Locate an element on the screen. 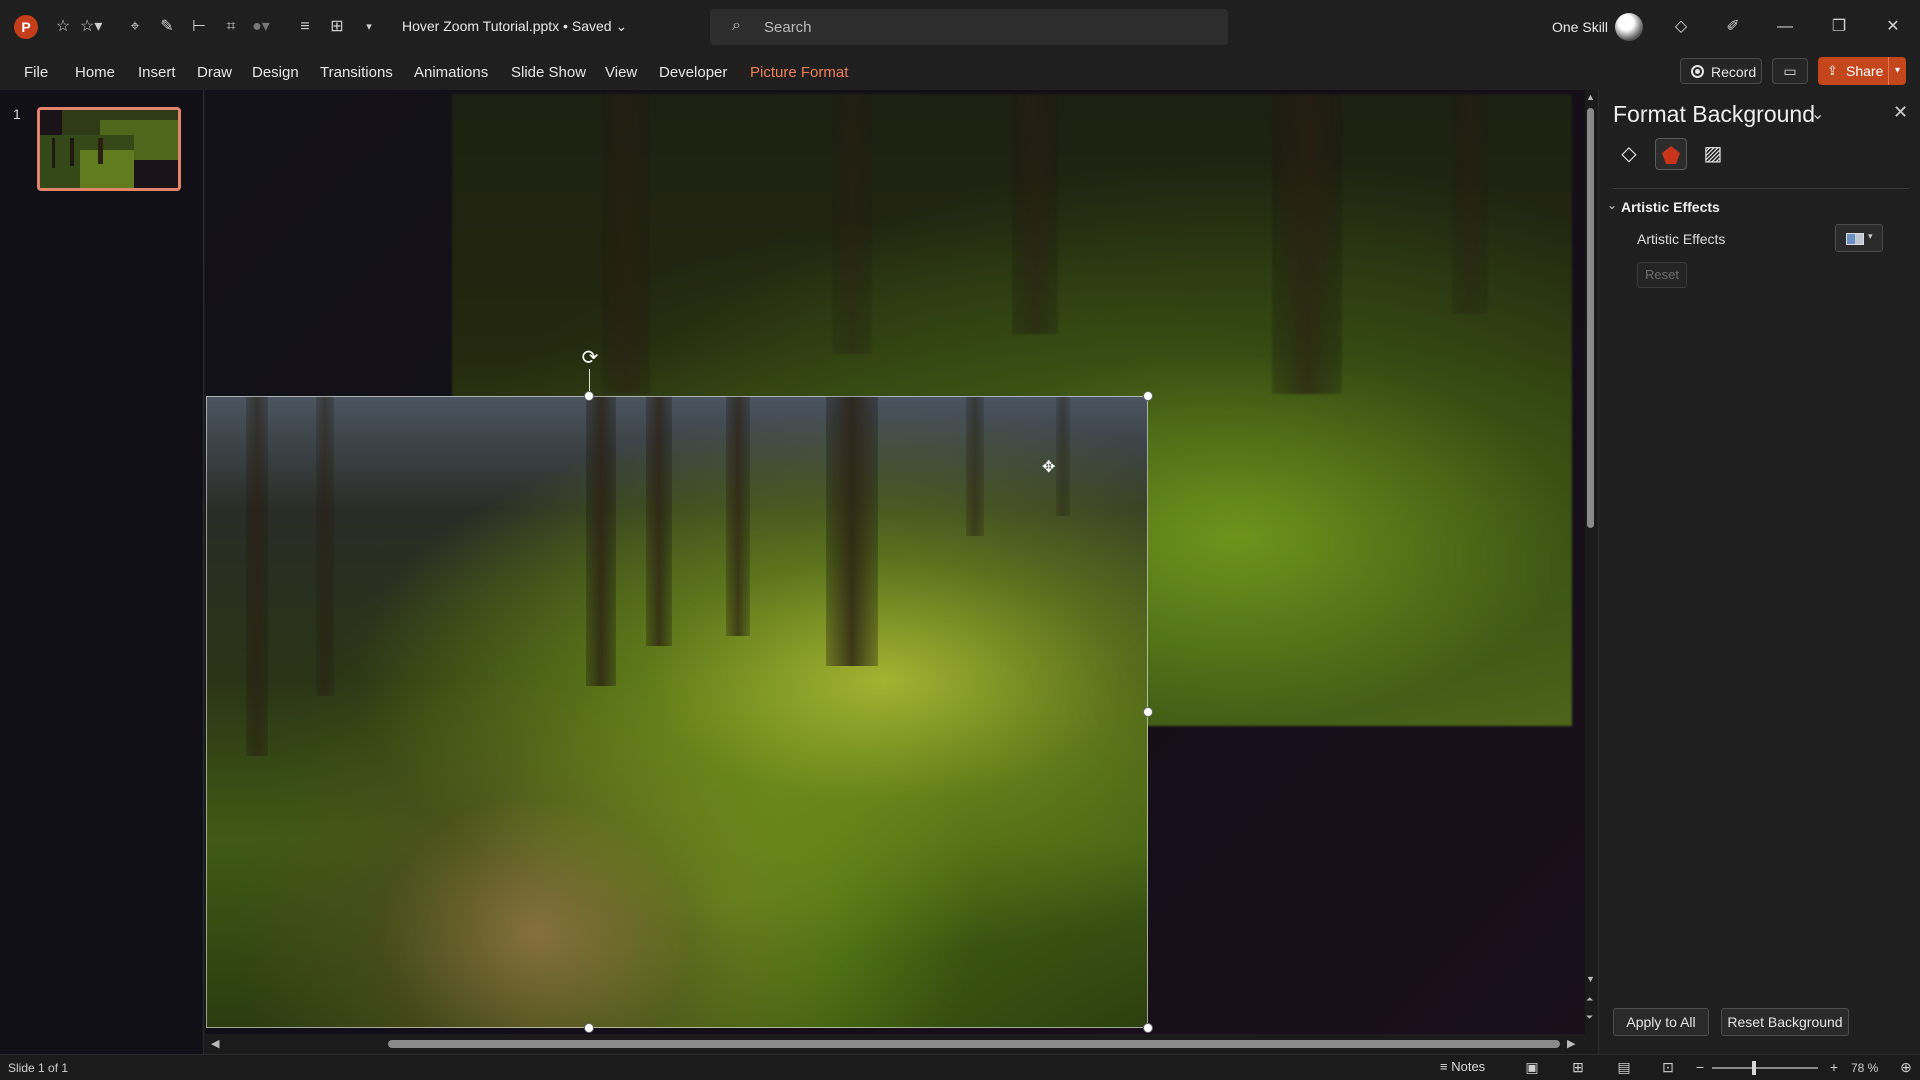 The width and height of the screenshot is (1920, 1080). search-input is located at coordinates (979, 27).